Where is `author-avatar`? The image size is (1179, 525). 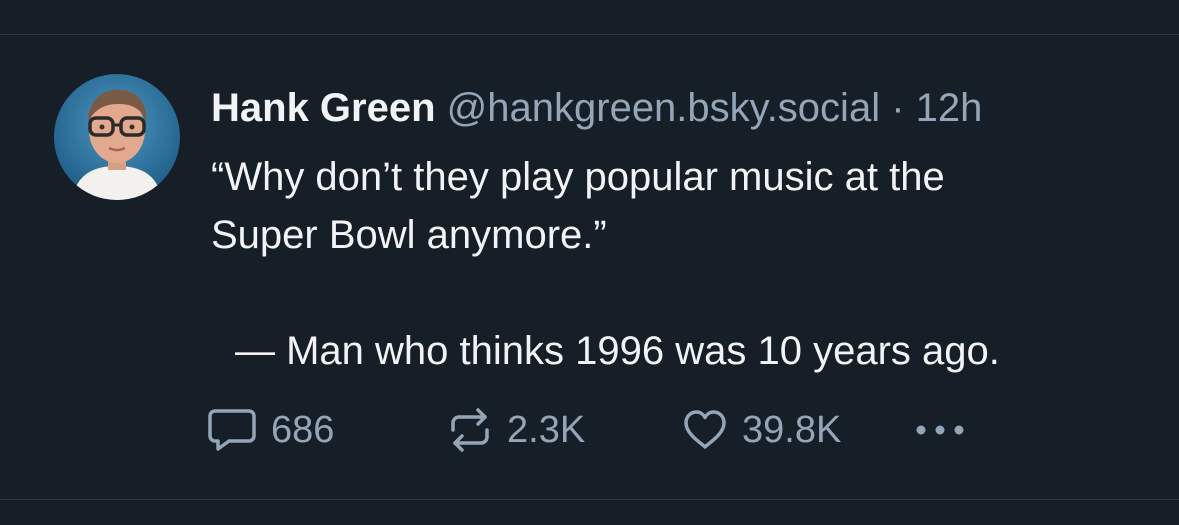 author-avatar is located at coordinates (117, 137).